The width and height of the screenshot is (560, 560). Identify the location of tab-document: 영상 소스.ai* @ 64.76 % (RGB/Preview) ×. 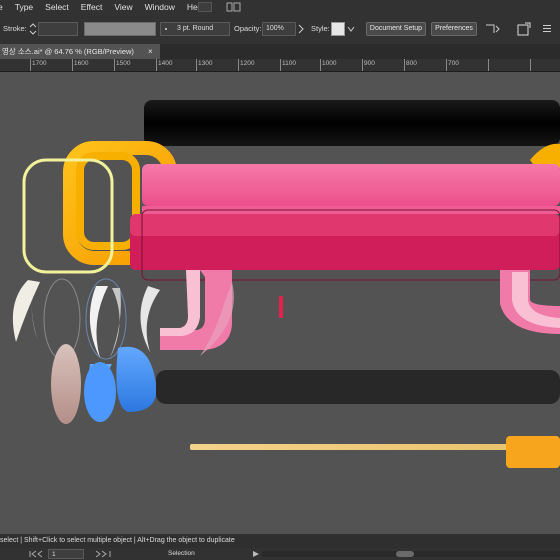
(80, 51).